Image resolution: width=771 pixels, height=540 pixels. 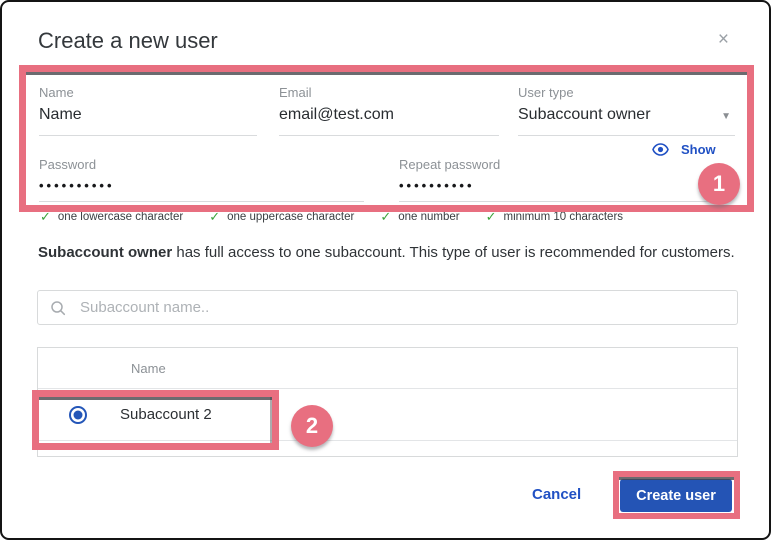 I want to click on cancel-button: Cancel, so click(x=556, y=494).